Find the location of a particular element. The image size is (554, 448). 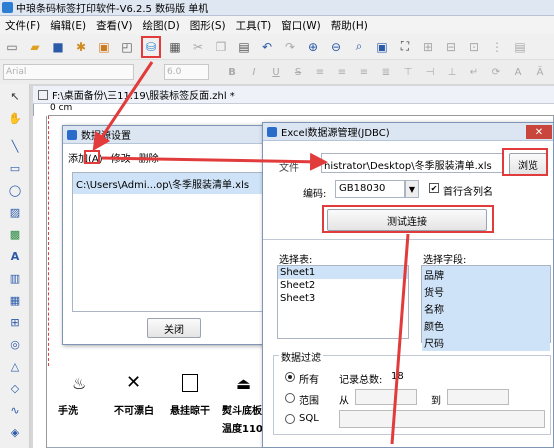

arrow-toolbar-to-add is located at coordinates (123, 106).